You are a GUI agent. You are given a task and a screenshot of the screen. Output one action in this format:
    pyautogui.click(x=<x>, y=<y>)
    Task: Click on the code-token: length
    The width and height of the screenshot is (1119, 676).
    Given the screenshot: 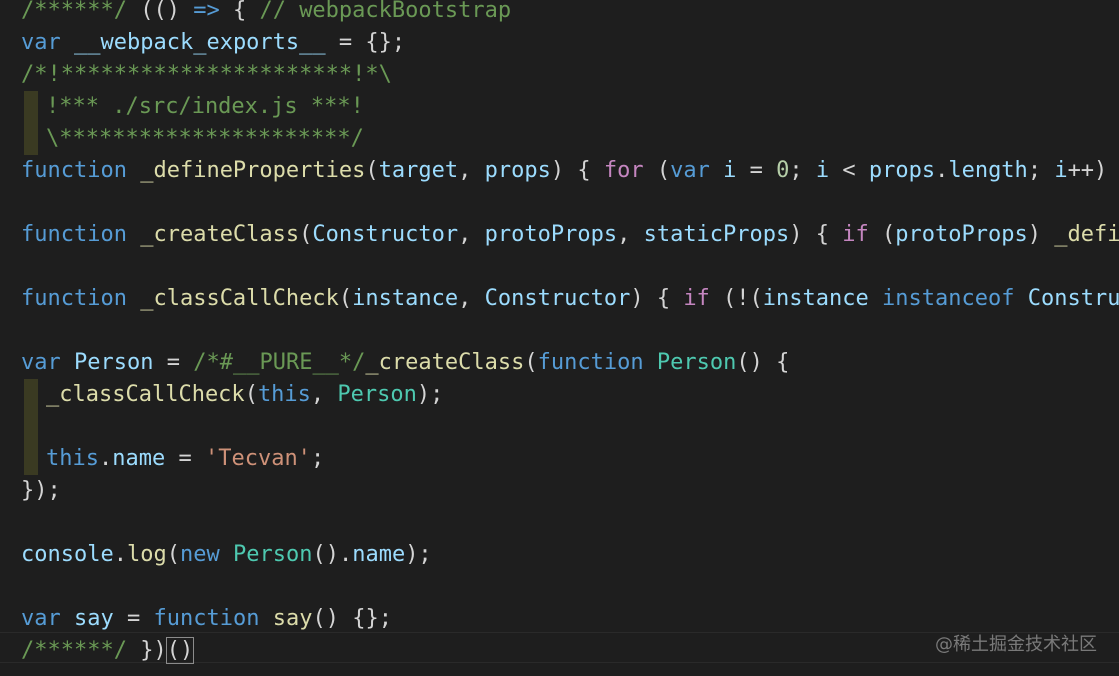 What is the action you would take?
    pyautogui.click(x=988, y=170)
    